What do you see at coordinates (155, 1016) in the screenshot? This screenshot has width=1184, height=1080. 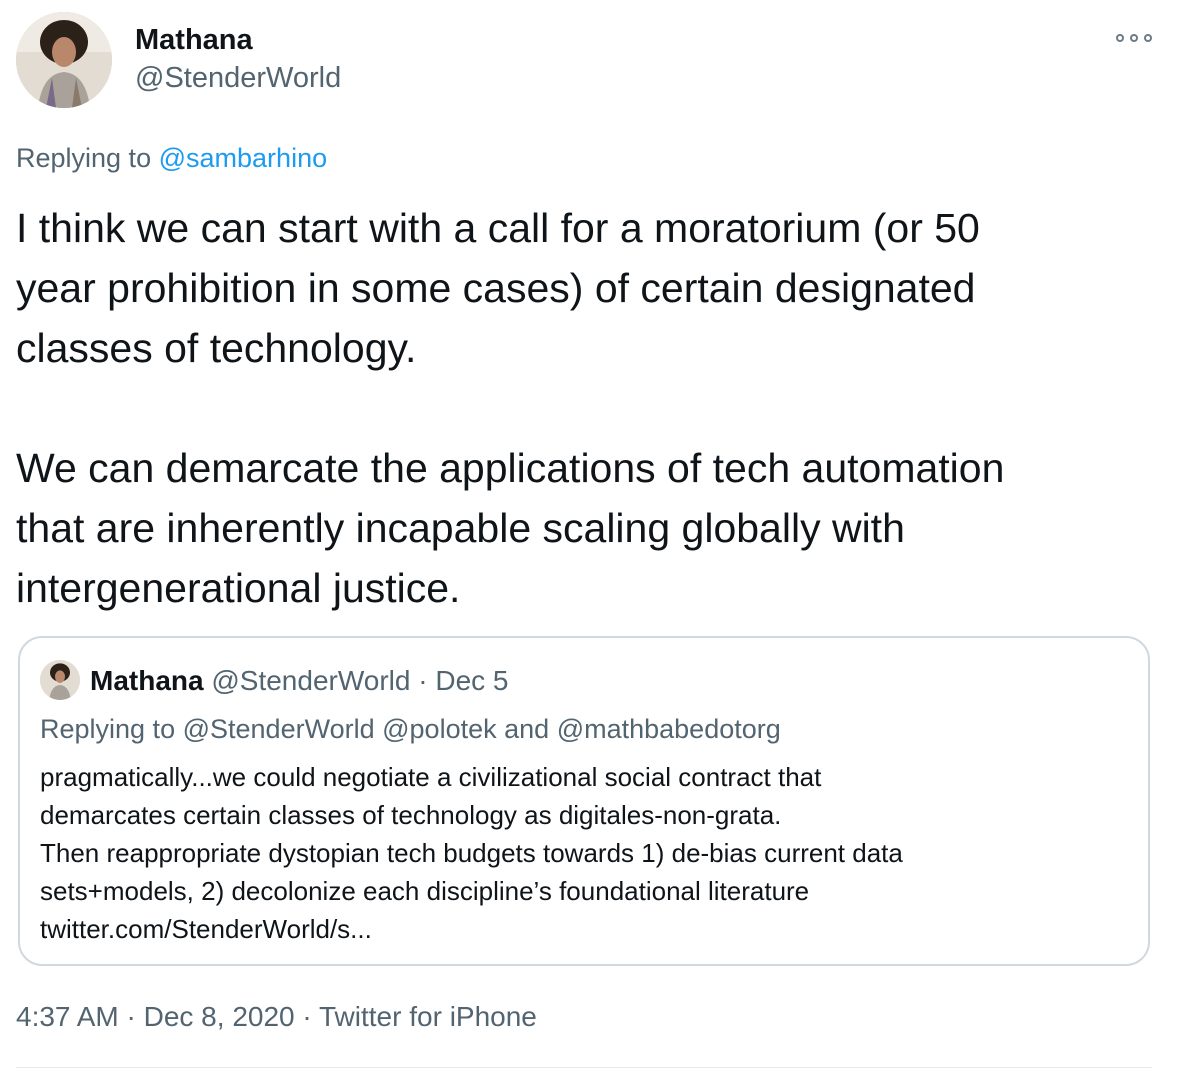 I see `tweet-timestamp: 4:37 AM · Dec 8, 2020` at bounding box center [155, 1016].